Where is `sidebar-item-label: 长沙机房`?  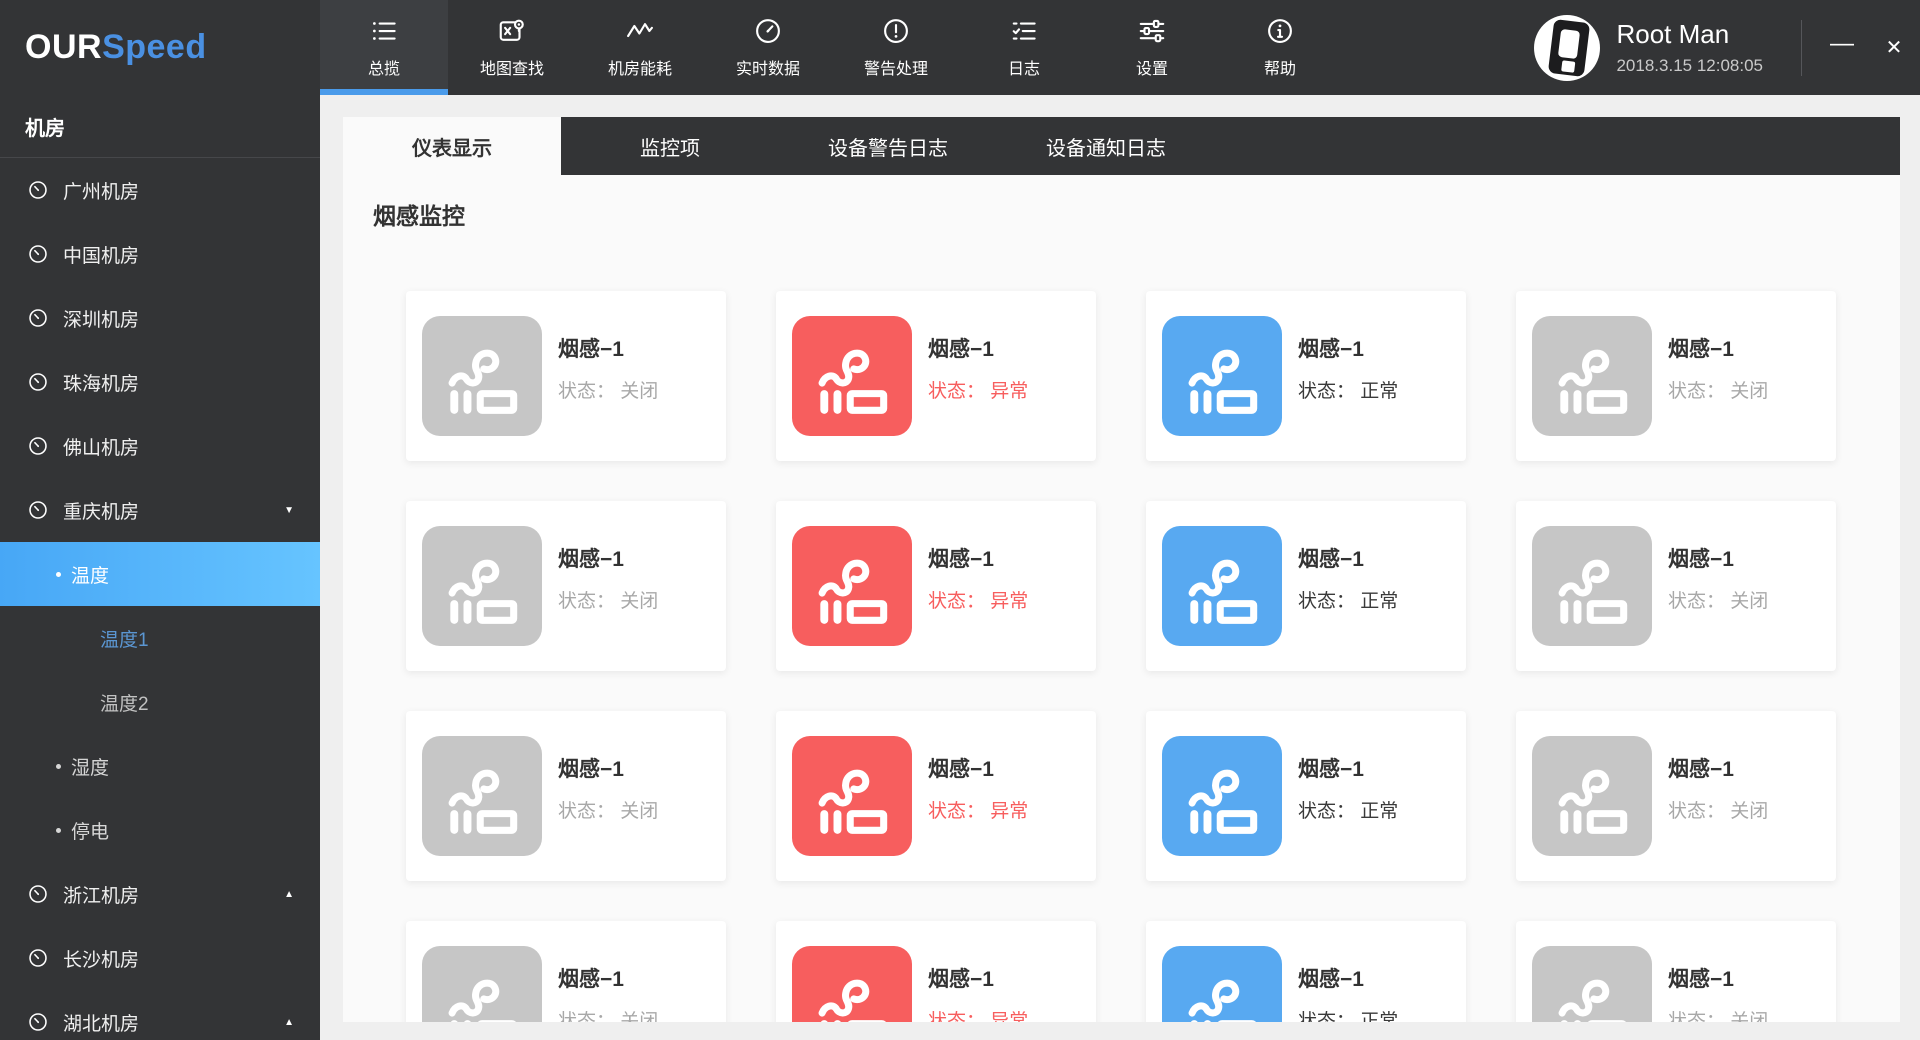
sidebar-item-label: 长沙机房 is located at coordinates (101, 960).